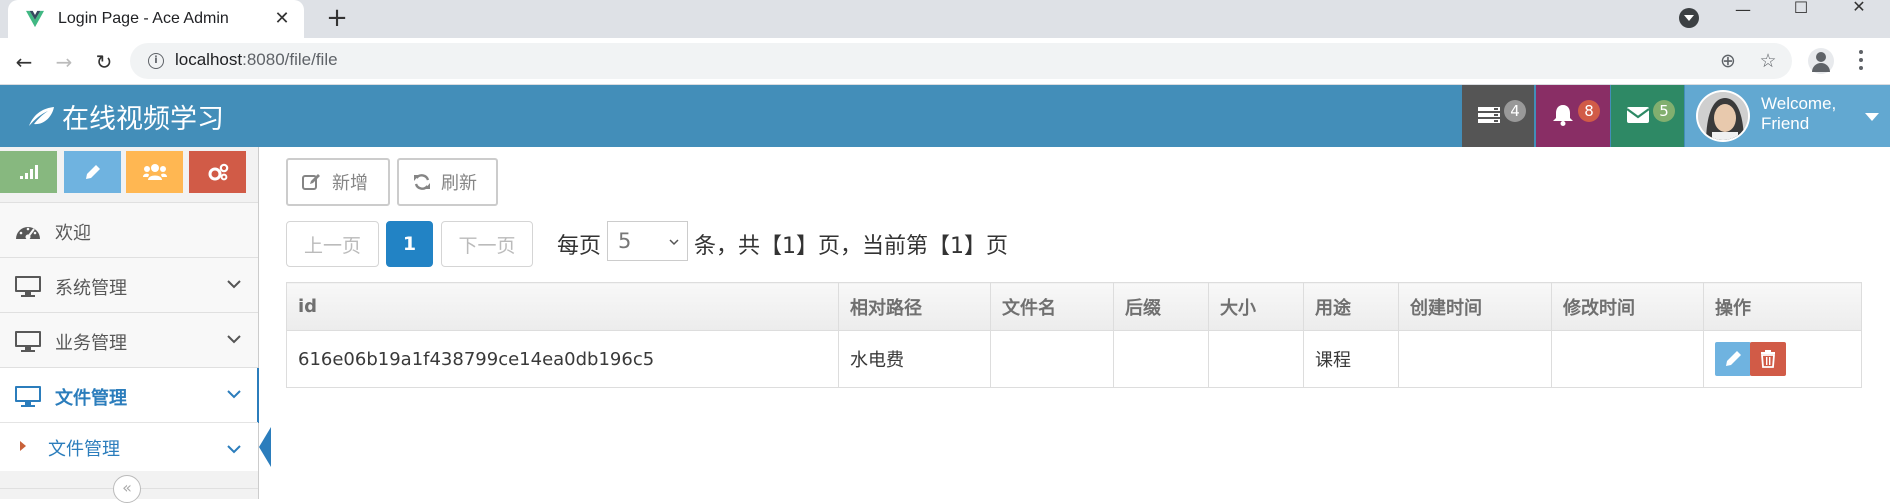 The height and width of the screenshot is (503, 1890). I want to click on page-size-value: 5, so click(625, 241).